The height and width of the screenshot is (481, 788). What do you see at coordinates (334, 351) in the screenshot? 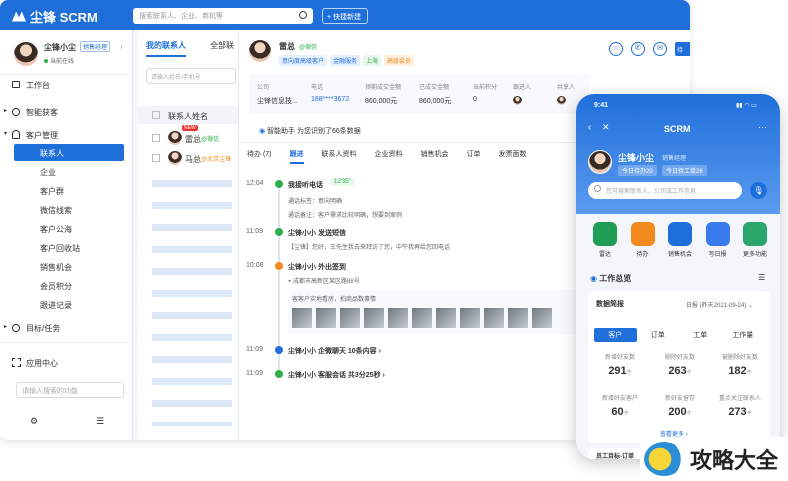
I see `timeline-title: 尘锋小小 企微聊天 10条内容 ›` at bounding box center [334, 351].